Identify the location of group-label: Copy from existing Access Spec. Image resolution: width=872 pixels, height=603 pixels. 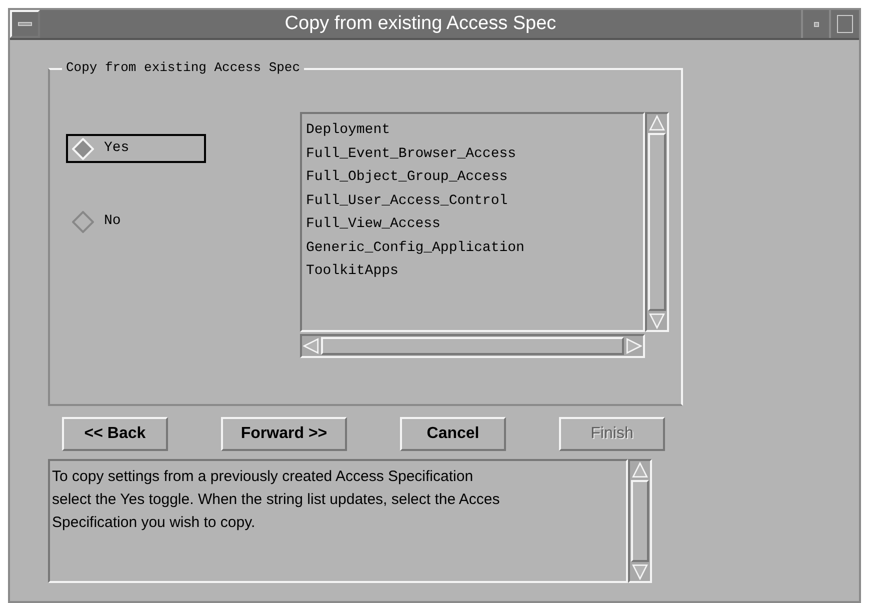
(183, 68).